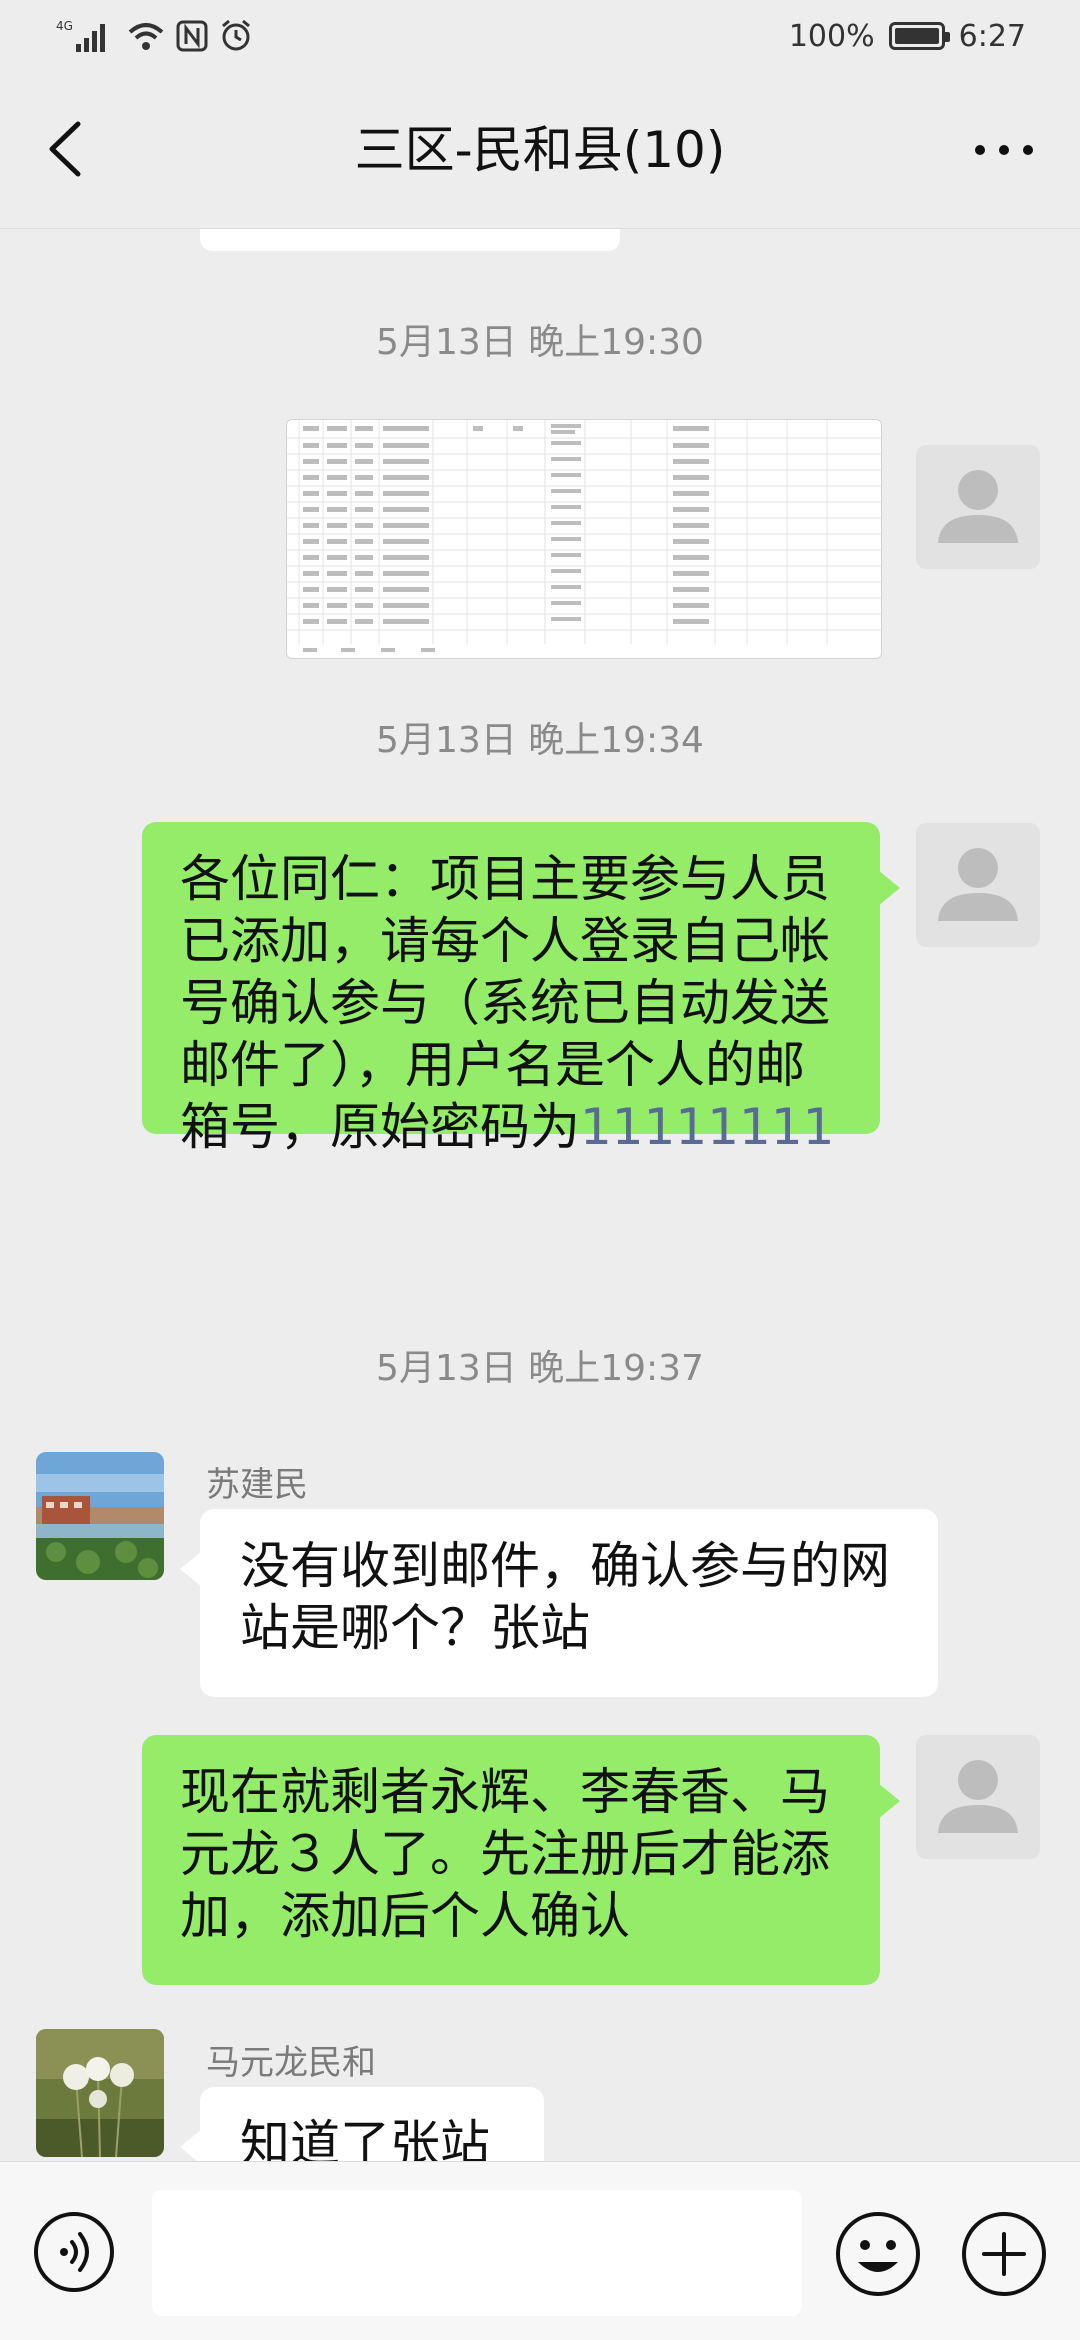 The height and width of the screenshot is (2340, 1080). I want to click on avatar-photo-dandelions, so click(100, 2093).